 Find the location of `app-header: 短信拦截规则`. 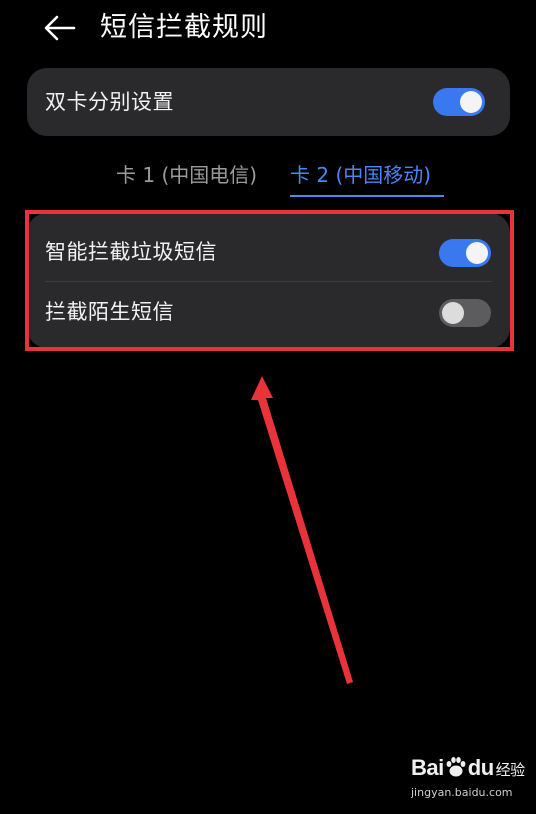

app-header: 短信拦截规则 is located at coordinates (268, 30).